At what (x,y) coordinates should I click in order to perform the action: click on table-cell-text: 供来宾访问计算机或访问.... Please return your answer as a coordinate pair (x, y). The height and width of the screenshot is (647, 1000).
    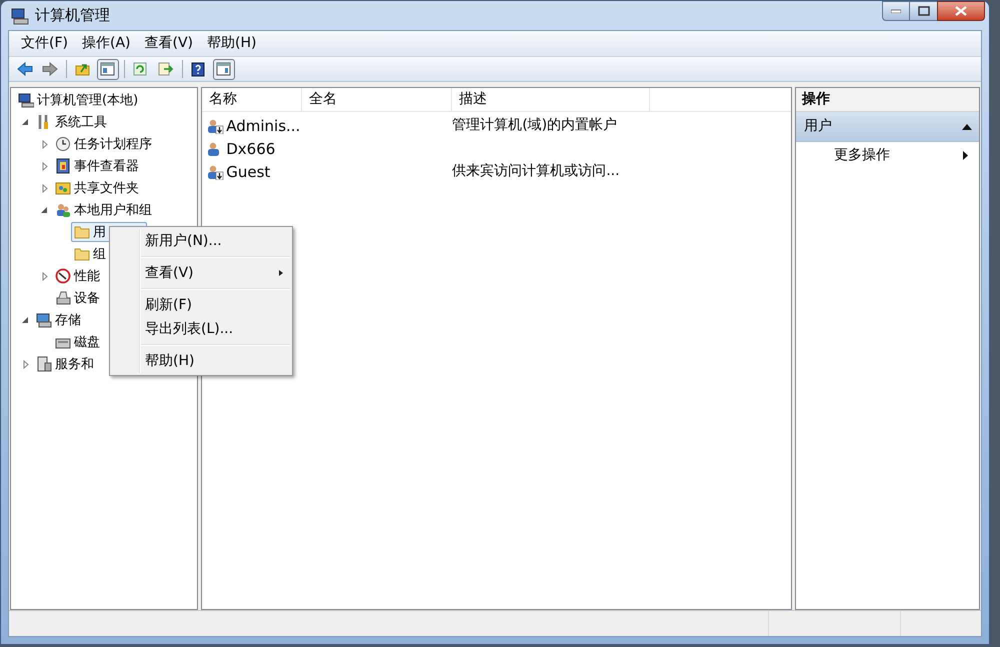
    Looking at the image, I should click on (536, 172).